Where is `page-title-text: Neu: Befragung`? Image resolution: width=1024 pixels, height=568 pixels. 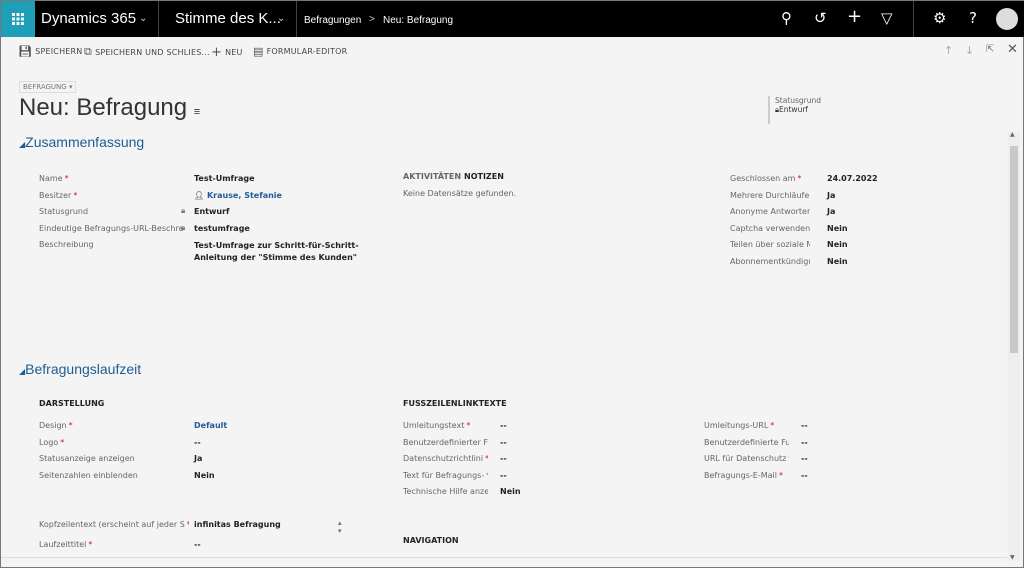
page-title-text: Neu: Befragung is located at coordinates (103, 107).